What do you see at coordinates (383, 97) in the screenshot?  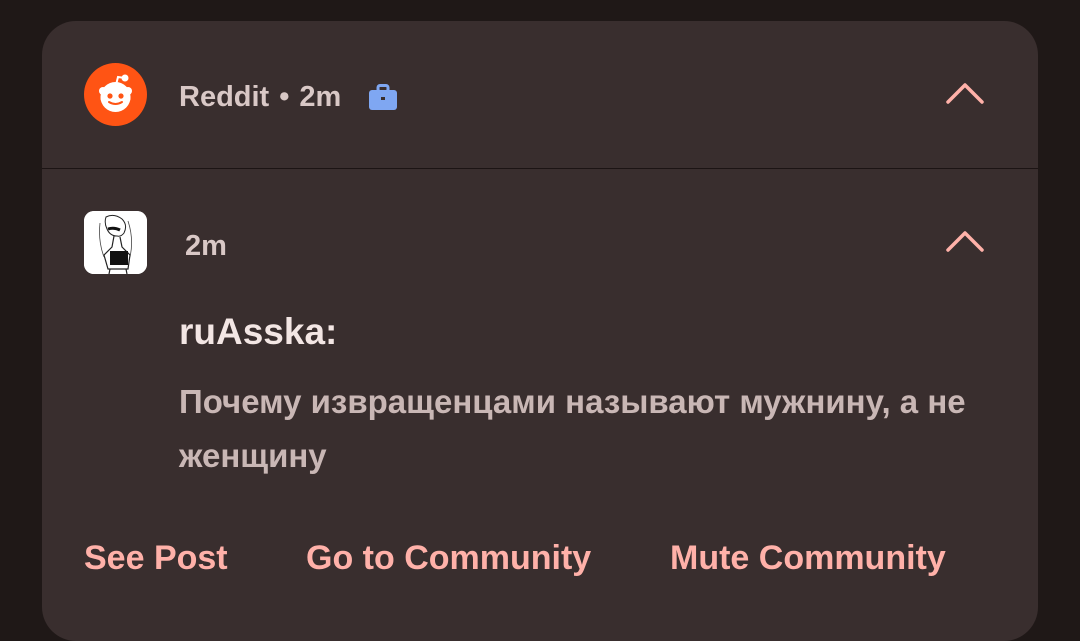 I see `briefcase-icon` at bounding box center [383, 97].